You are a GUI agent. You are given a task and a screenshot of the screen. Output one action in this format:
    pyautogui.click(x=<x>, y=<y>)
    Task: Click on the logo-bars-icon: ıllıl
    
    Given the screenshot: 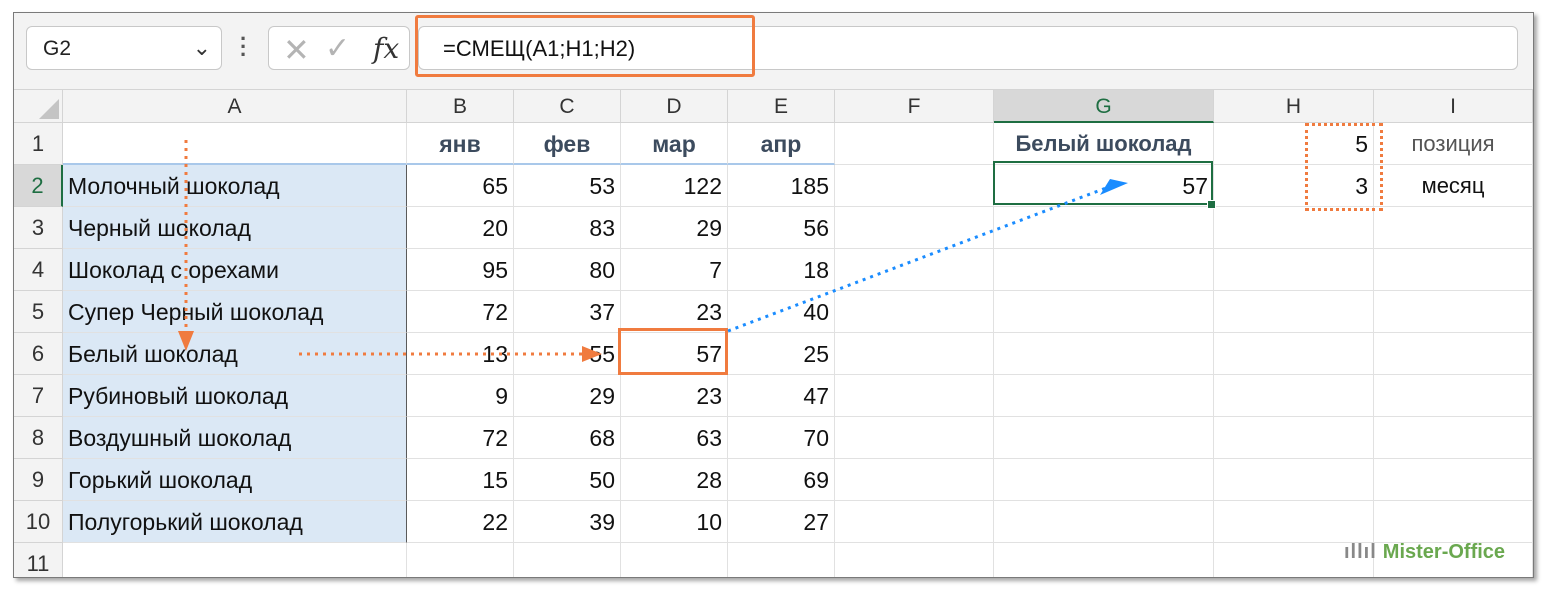 What is the action you would take?
    pyautogui.click(x=1360, y=552)
    